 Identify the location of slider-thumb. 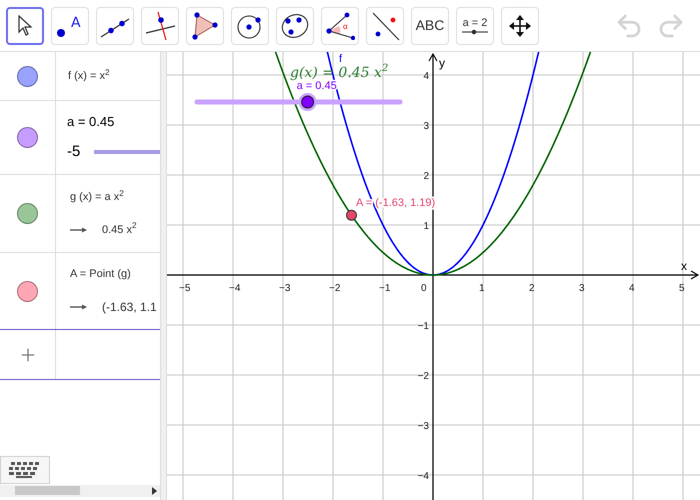
(307, 102).